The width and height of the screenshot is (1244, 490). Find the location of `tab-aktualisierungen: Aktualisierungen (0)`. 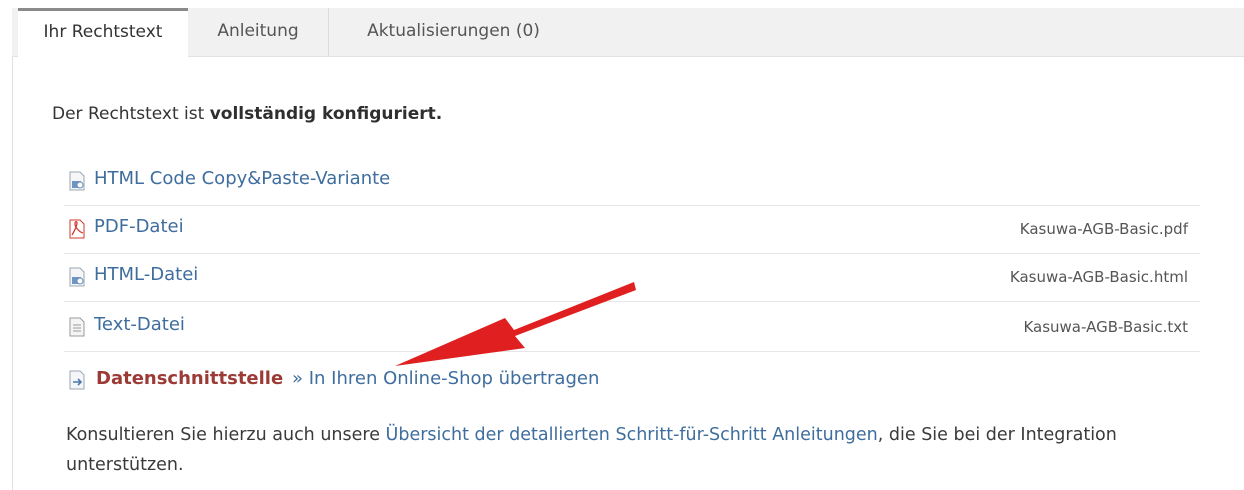

tab-aktualisierungen: Aktualisierungen (0) is located at coordinates (453, 32).